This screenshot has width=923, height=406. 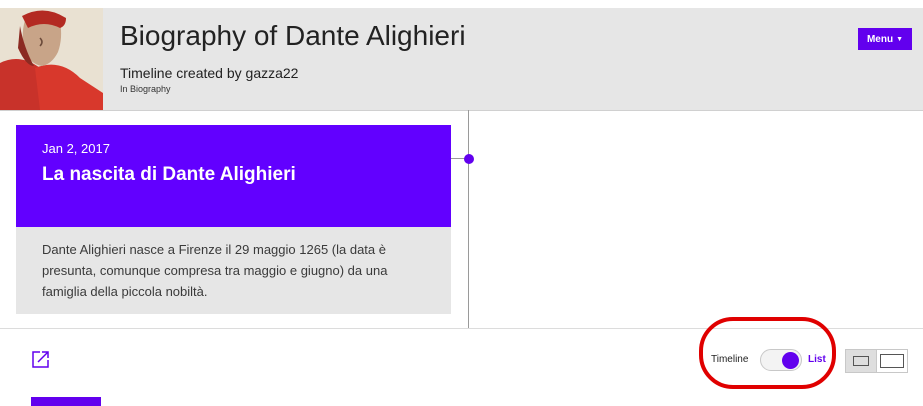 What do you see at coordinates (209, 73) in the screenshot?
I see `timeline-author: Timeline created by gazza22` at bounding box center [209, 73].